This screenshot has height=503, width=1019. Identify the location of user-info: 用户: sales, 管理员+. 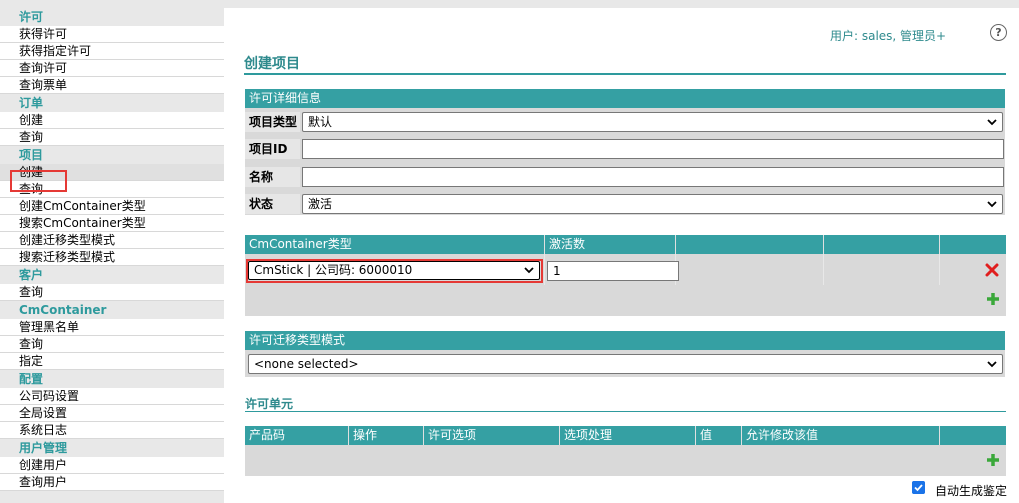
(888, 35).